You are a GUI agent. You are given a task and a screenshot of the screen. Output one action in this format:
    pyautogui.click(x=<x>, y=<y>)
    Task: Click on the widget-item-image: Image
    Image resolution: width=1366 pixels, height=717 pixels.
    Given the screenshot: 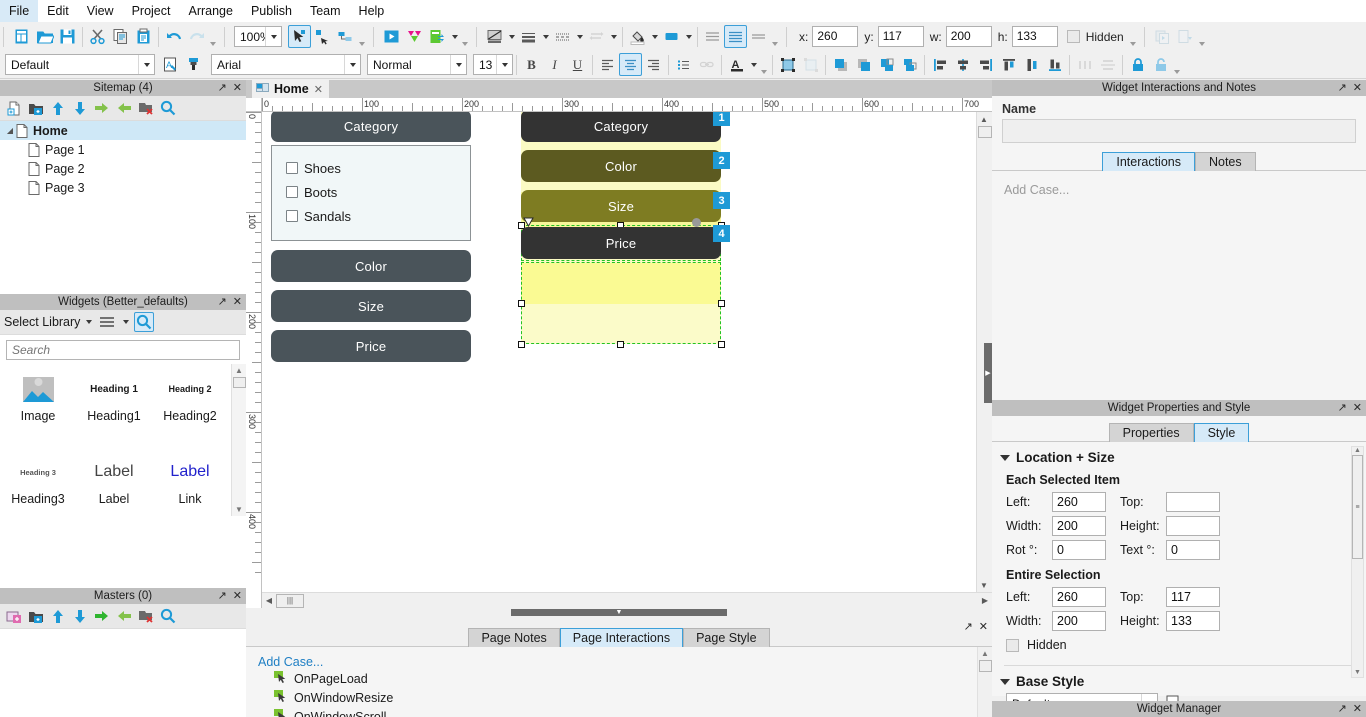 What is the action you would take?
    pyautogui.click(x=38, y=397)
    